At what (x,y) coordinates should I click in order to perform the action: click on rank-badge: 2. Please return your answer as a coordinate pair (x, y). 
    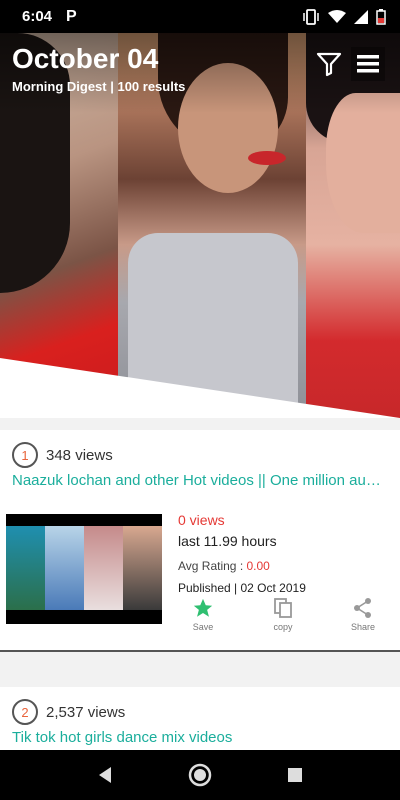
    Looking at the image, I should click on (25, 712).